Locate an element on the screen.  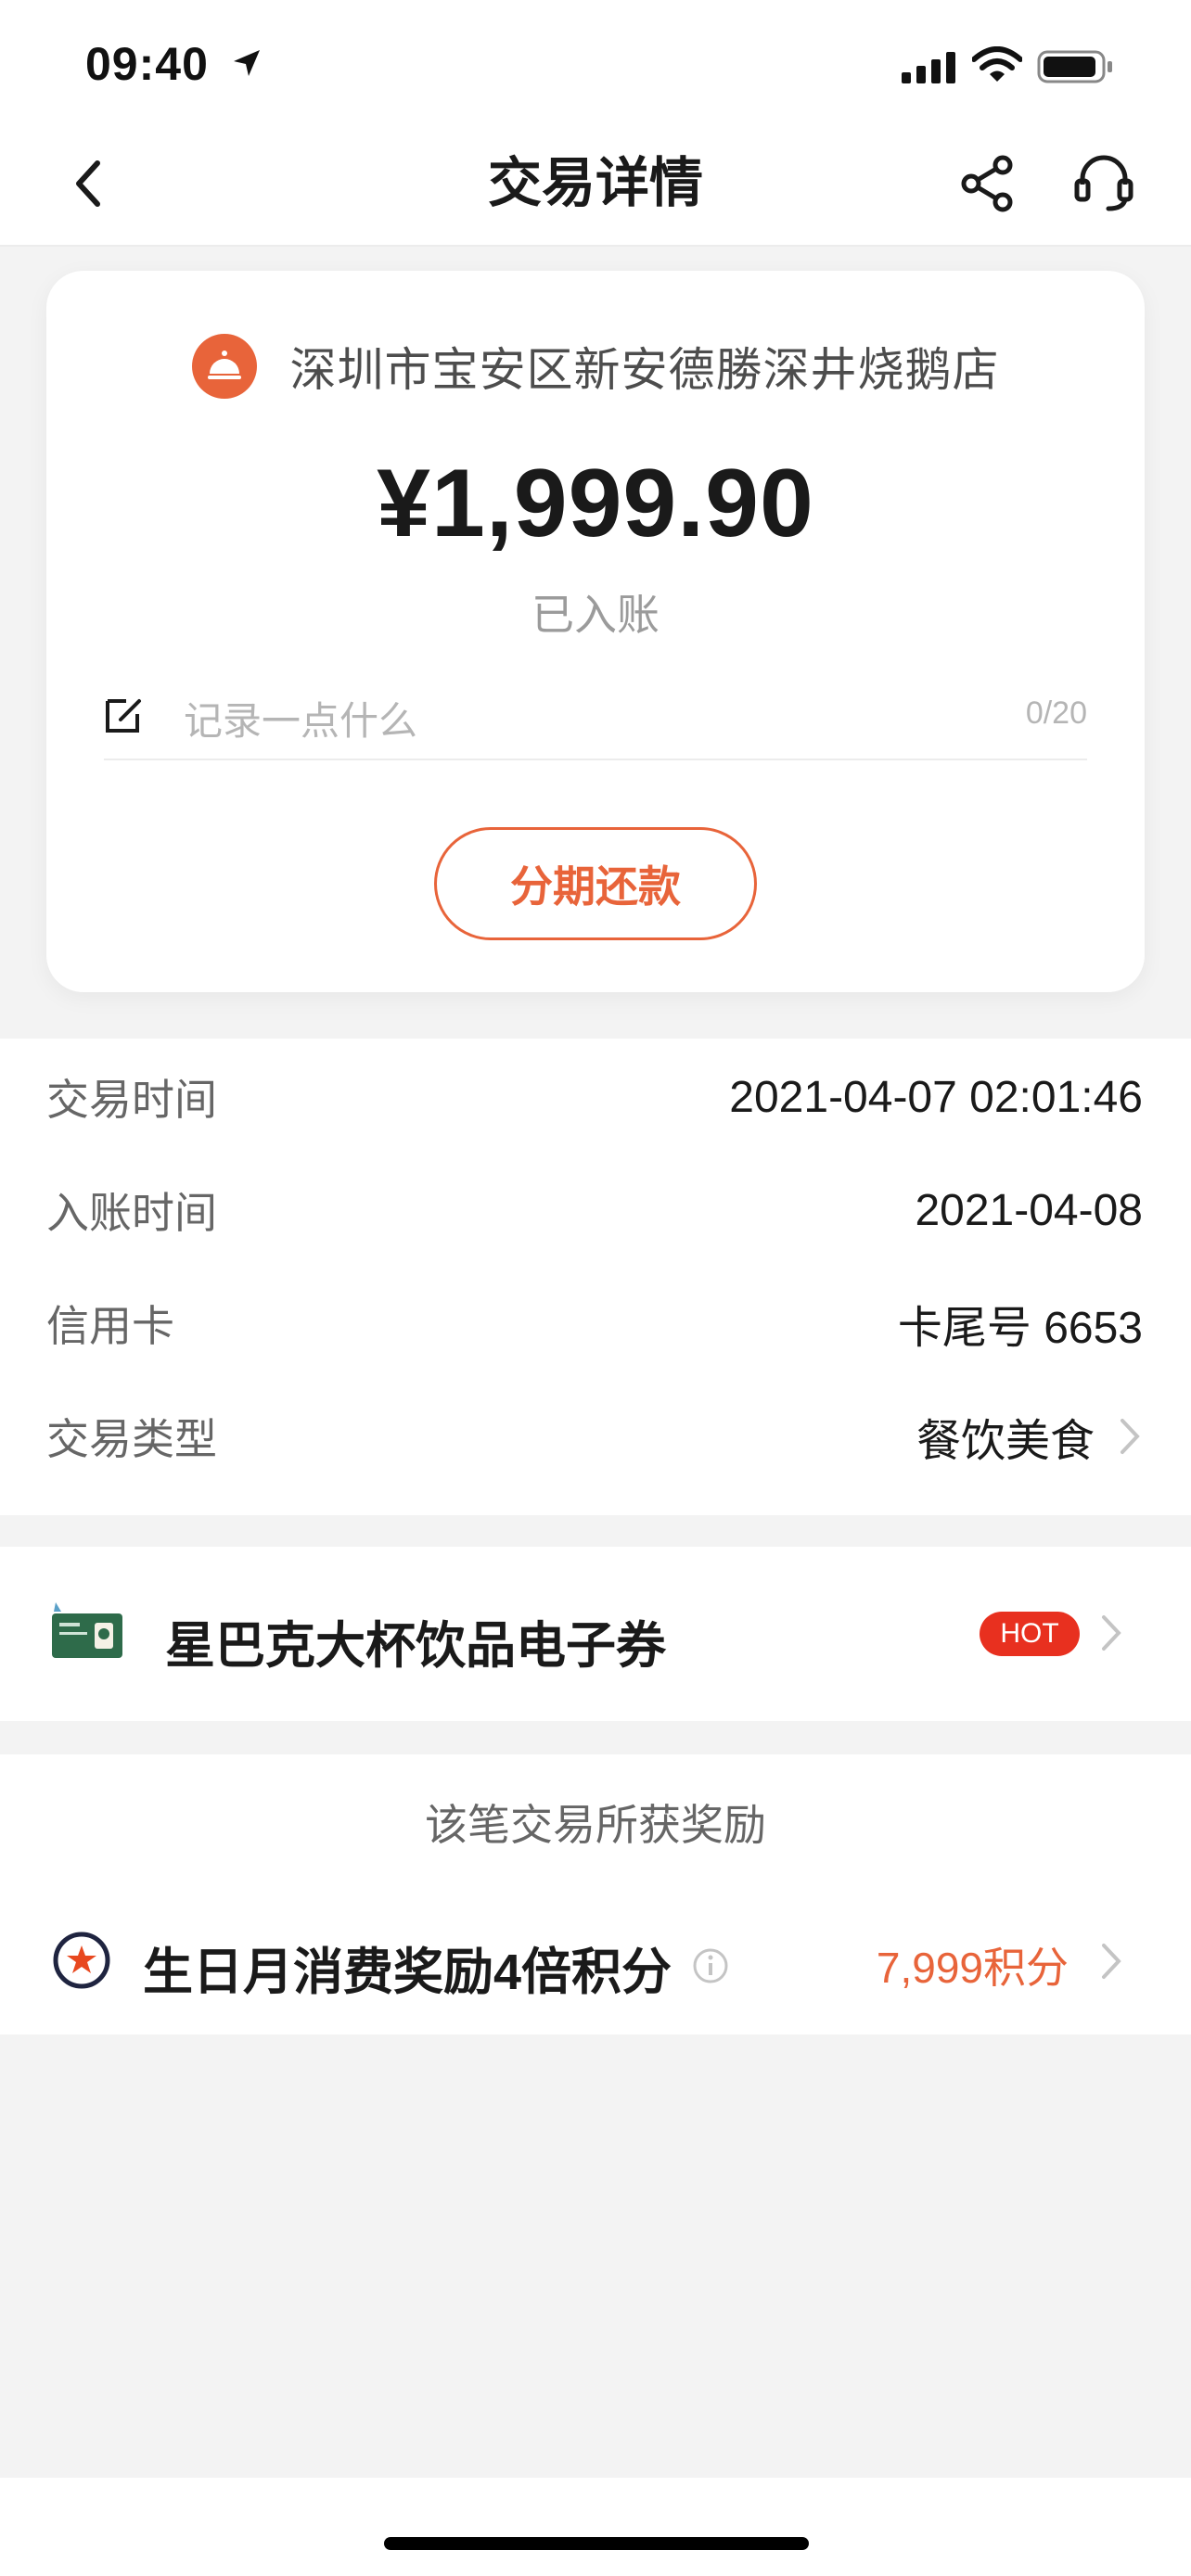
info-icon is located at coordinates (710, 1966).